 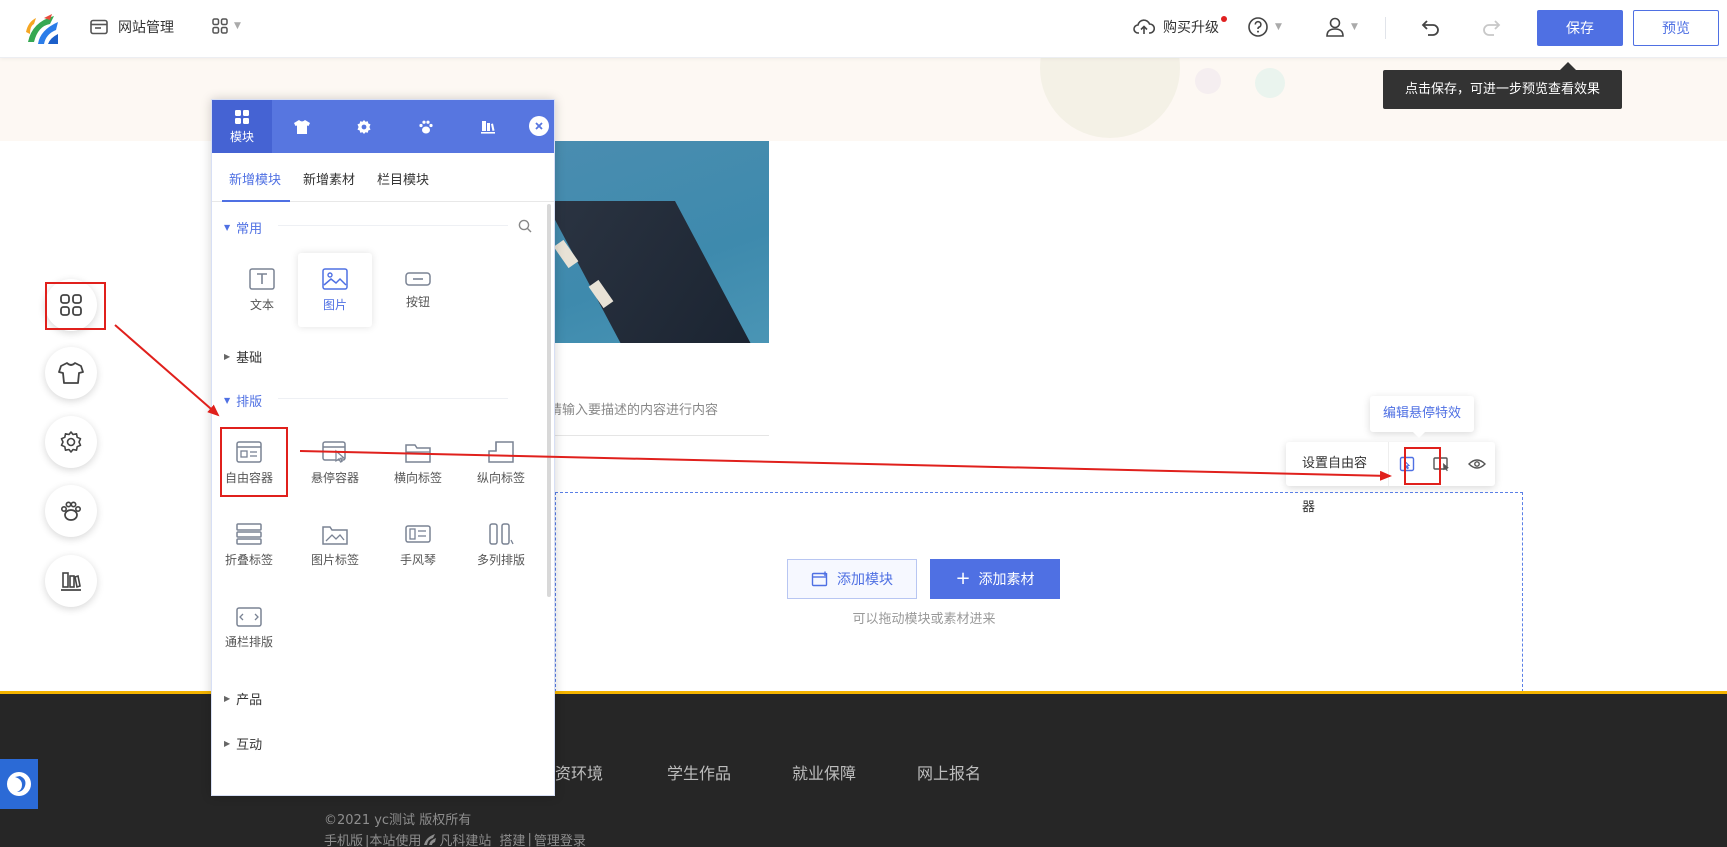 What do you see at coordinates (241, 136) in the screenshot?
I see `panel-tab-label: 模块` at bounding box center [241, 136].